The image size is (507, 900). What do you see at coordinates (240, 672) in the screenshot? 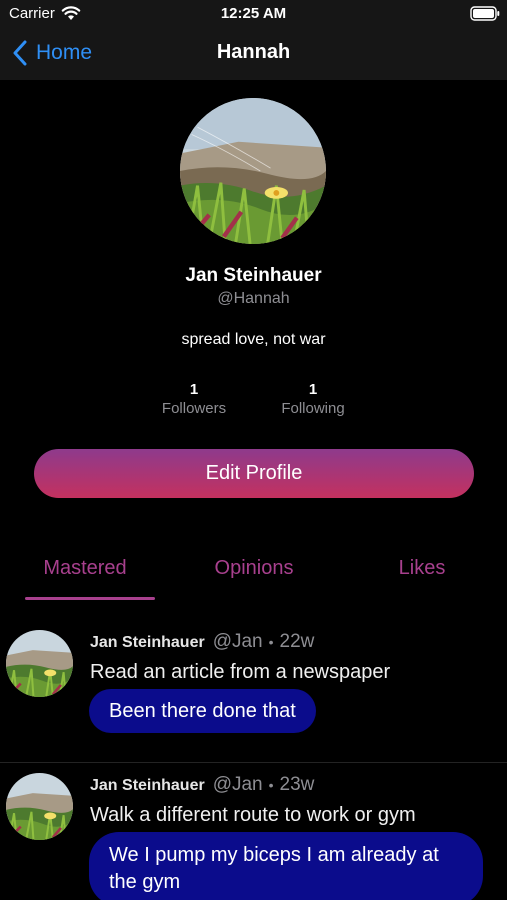
I see `post-text: Read an article from a newspaper` at bounding box center [240, 672].